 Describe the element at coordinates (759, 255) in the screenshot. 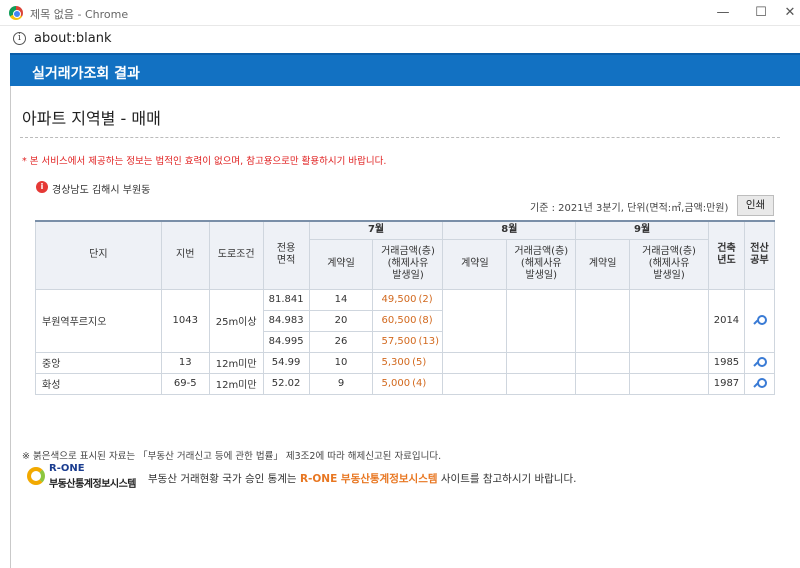

I see `header-registry: 전산 공부` at that location.